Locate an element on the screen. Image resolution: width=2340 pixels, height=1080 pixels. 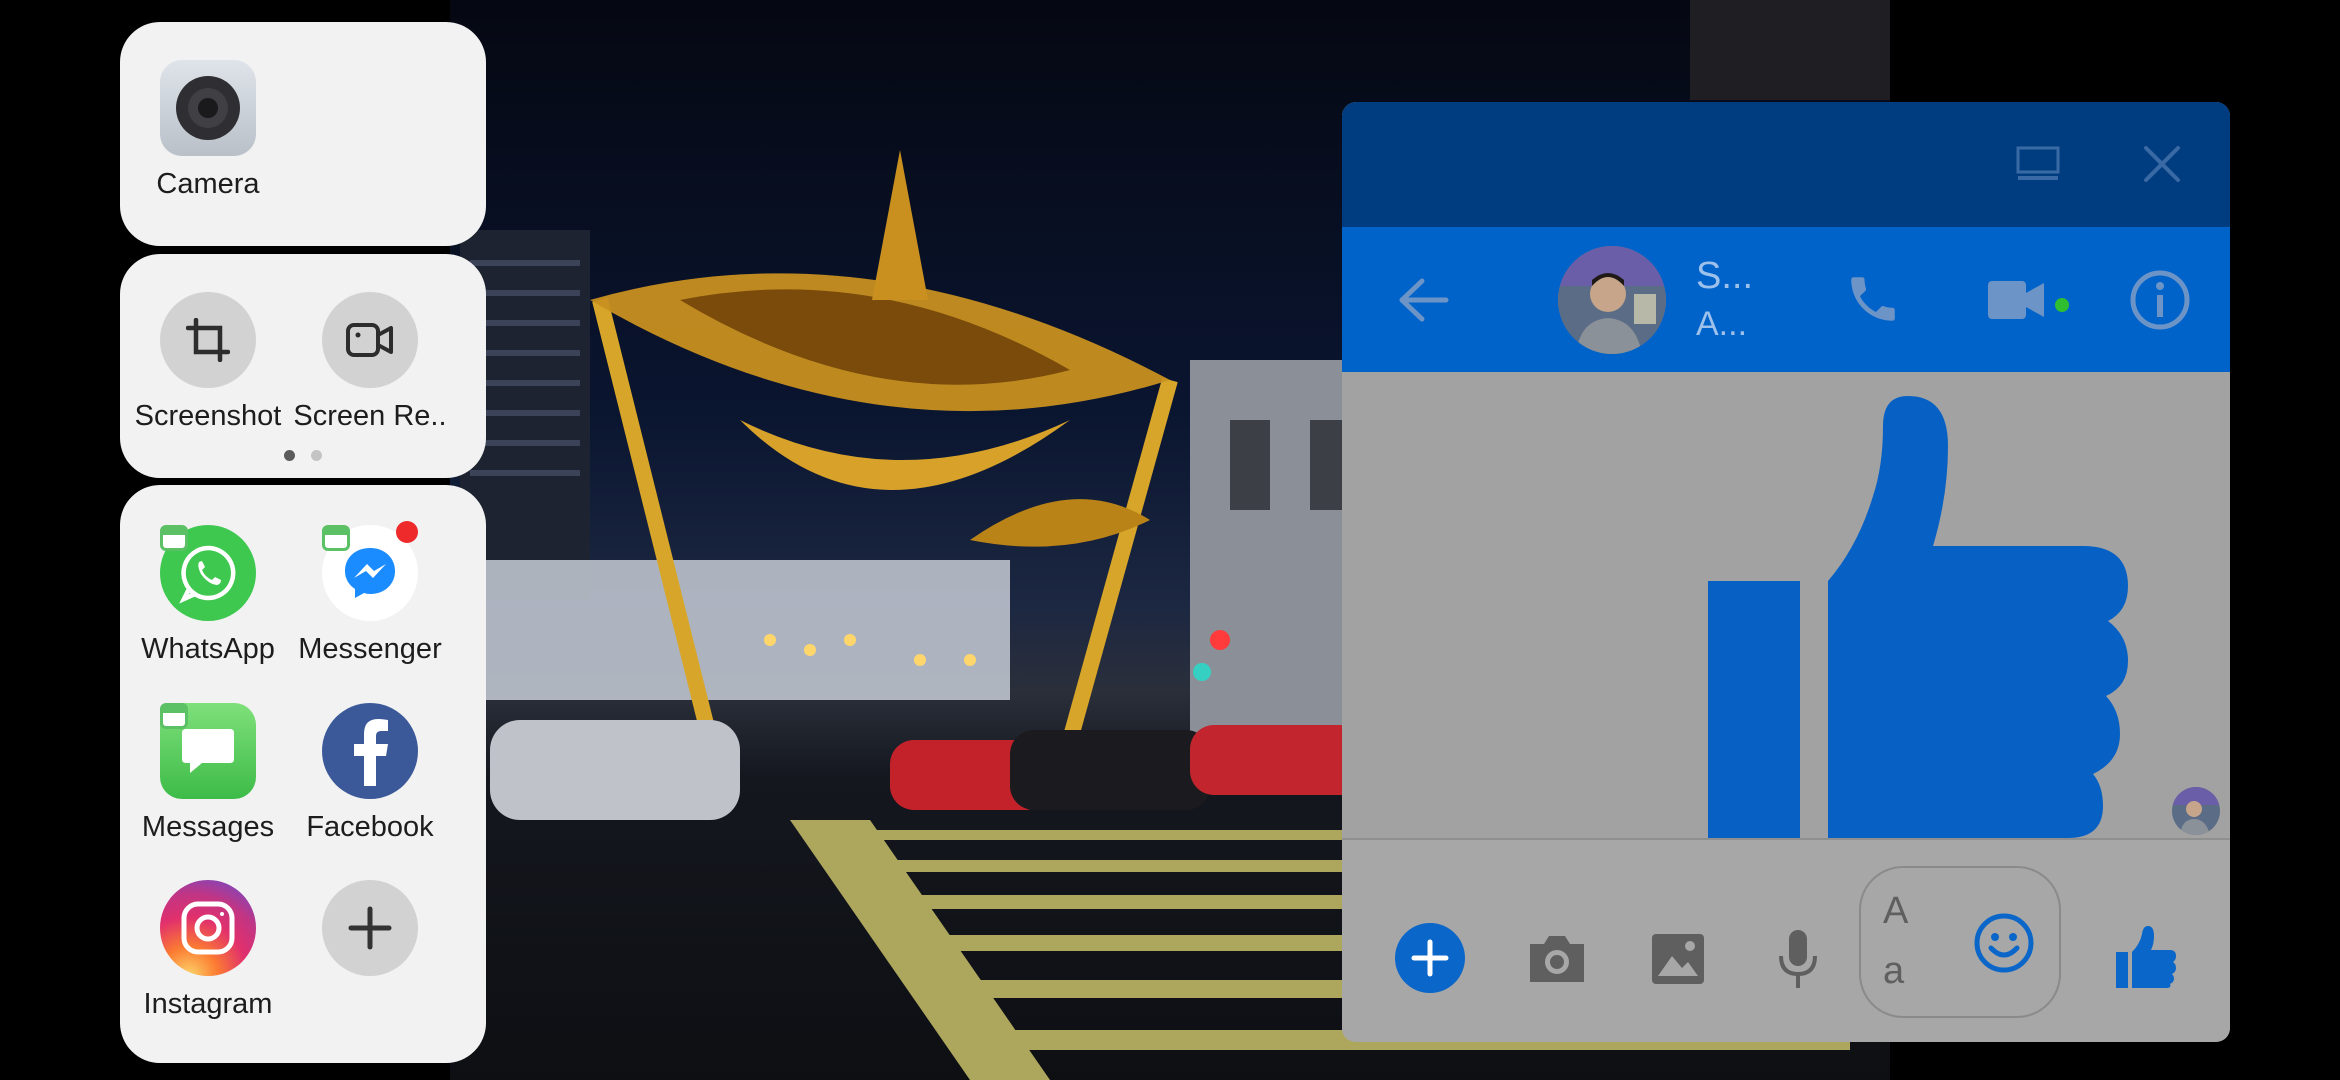
online-status-dot is located at coordinates (2062, 305).